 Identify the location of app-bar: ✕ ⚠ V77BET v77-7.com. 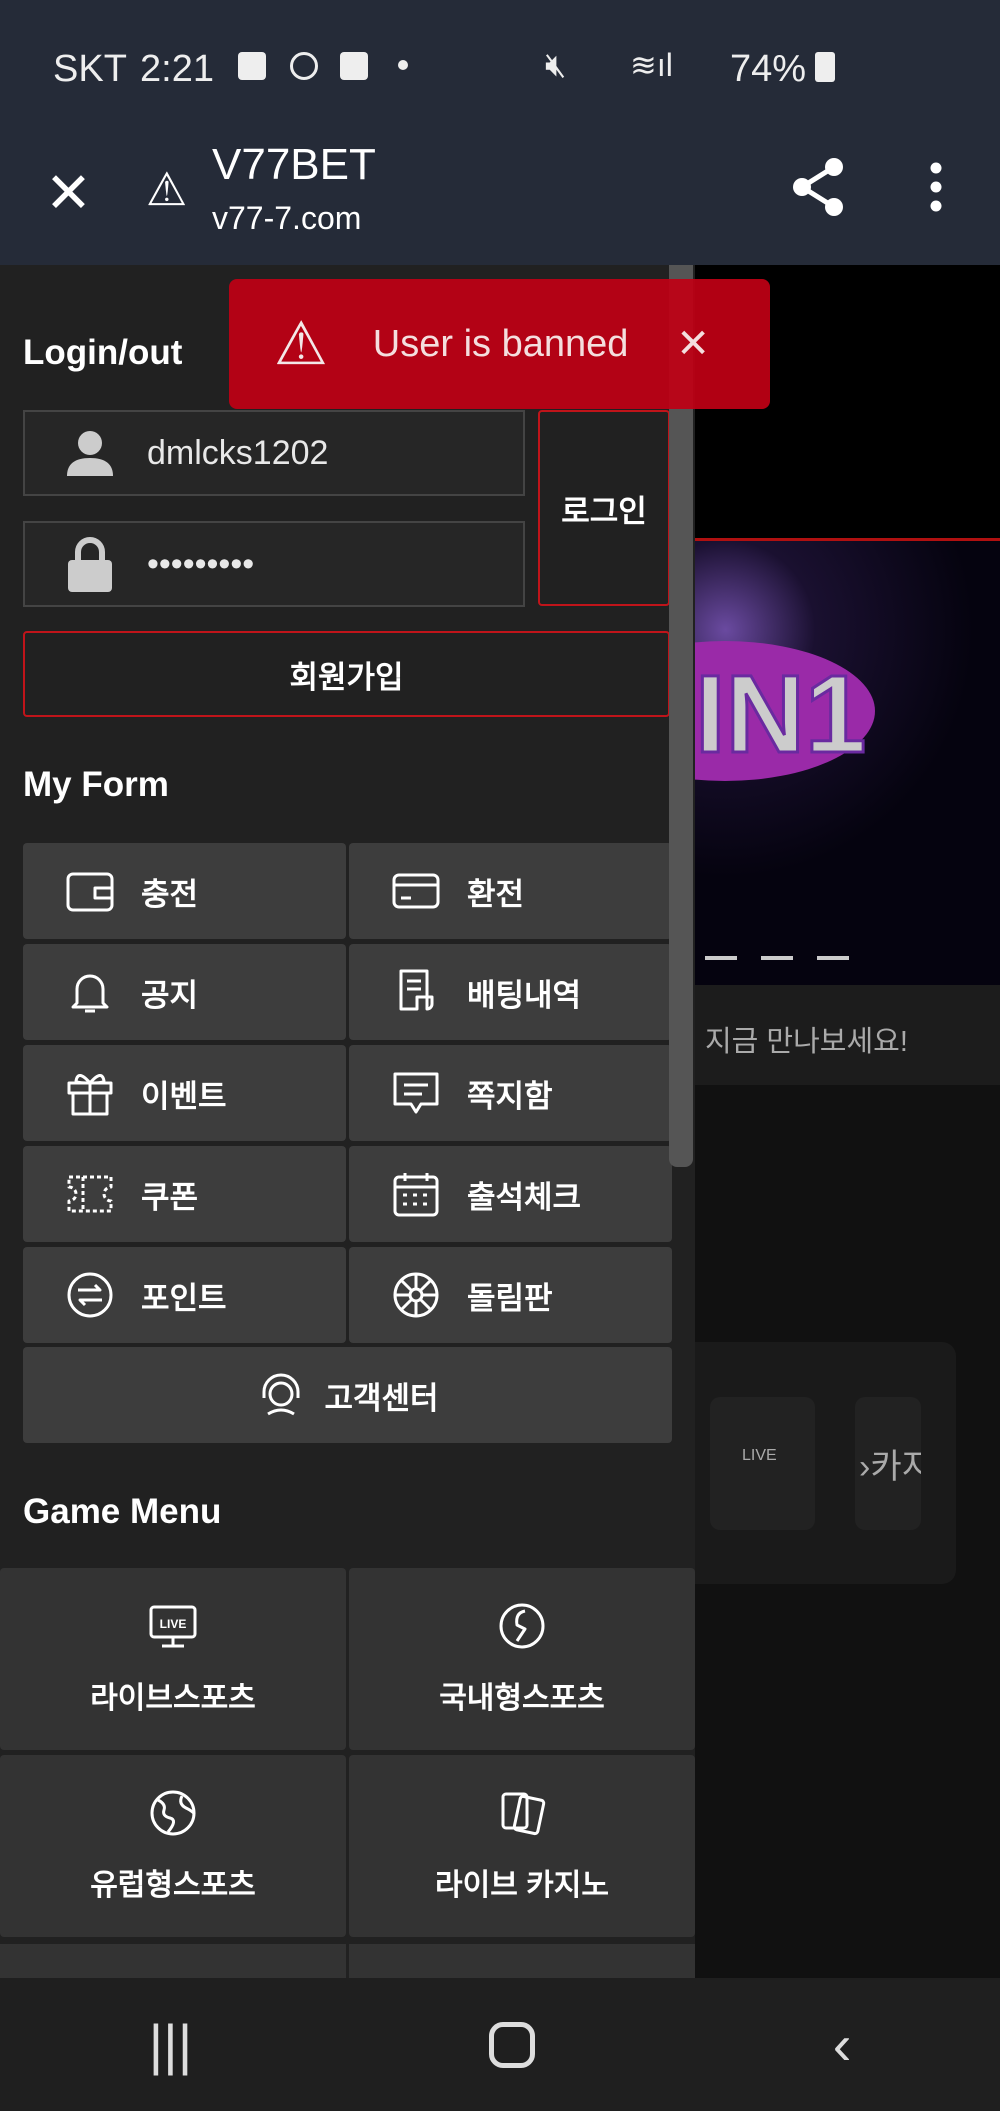
(500, 202).